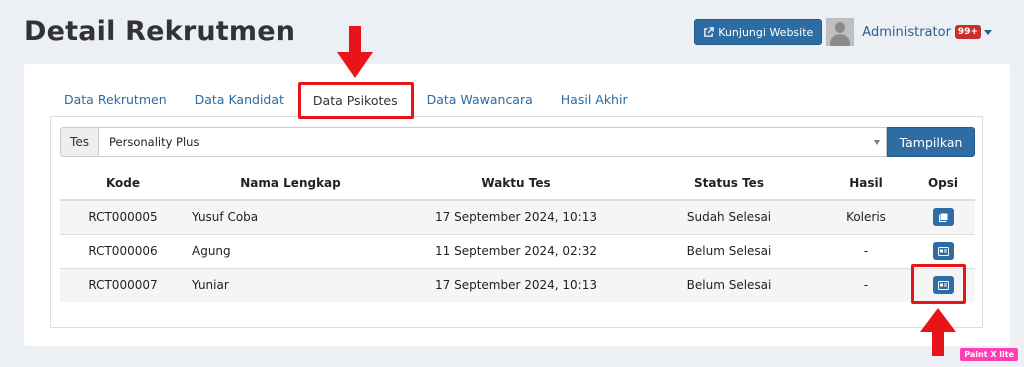 The height and width of the screenshot is (367, 1024). I want to click on cell-status: Sudah Selesai, so click(729, 216).